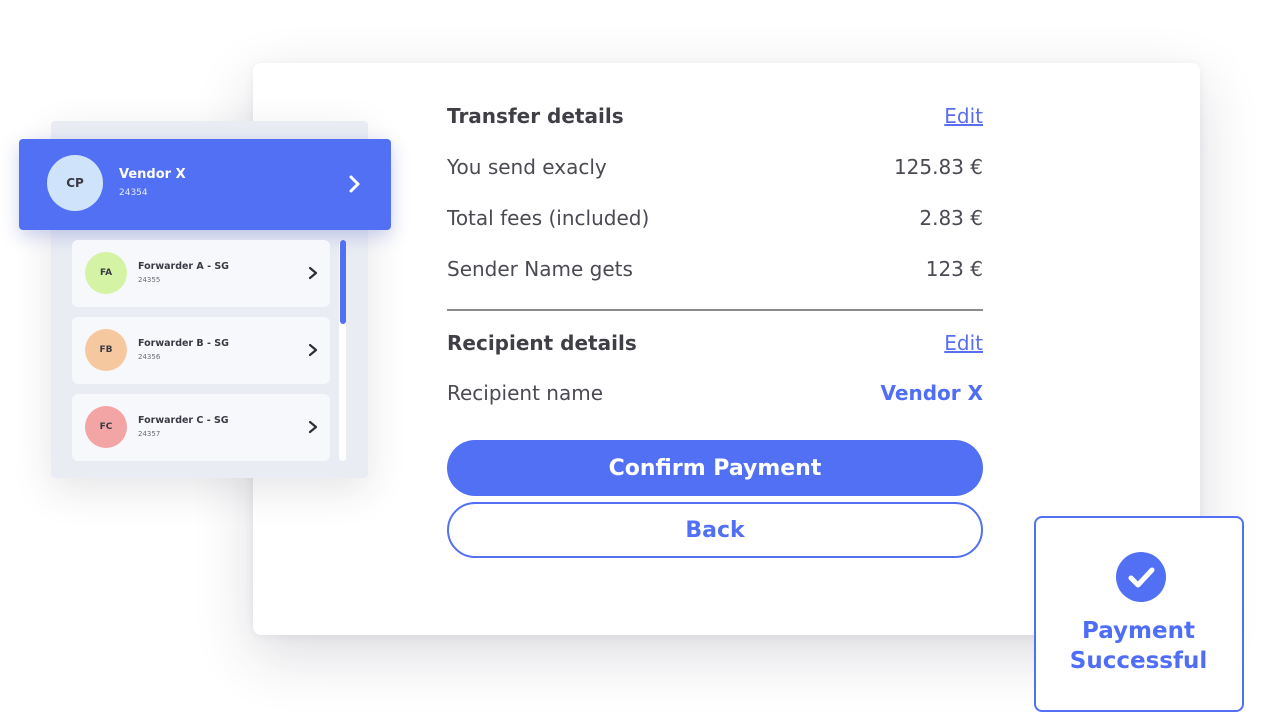 This screenshot has width=1280, height=713. Describe the element at coordinates (963, 116) in the screenshot. I see `transfer-edit-link: Edit` at that location.